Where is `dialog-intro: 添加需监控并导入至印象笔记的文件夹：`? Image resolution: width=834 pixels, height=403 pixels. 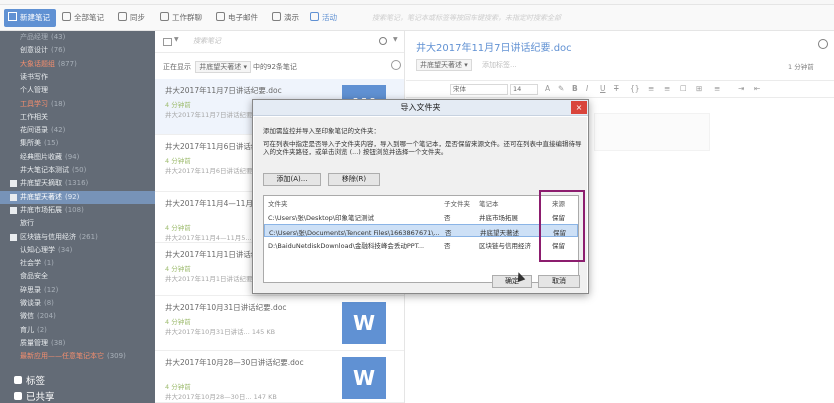
dialog-intro: 添加需监控并导入至印象笔记的文件夹： is located at coordinates (321, 131).